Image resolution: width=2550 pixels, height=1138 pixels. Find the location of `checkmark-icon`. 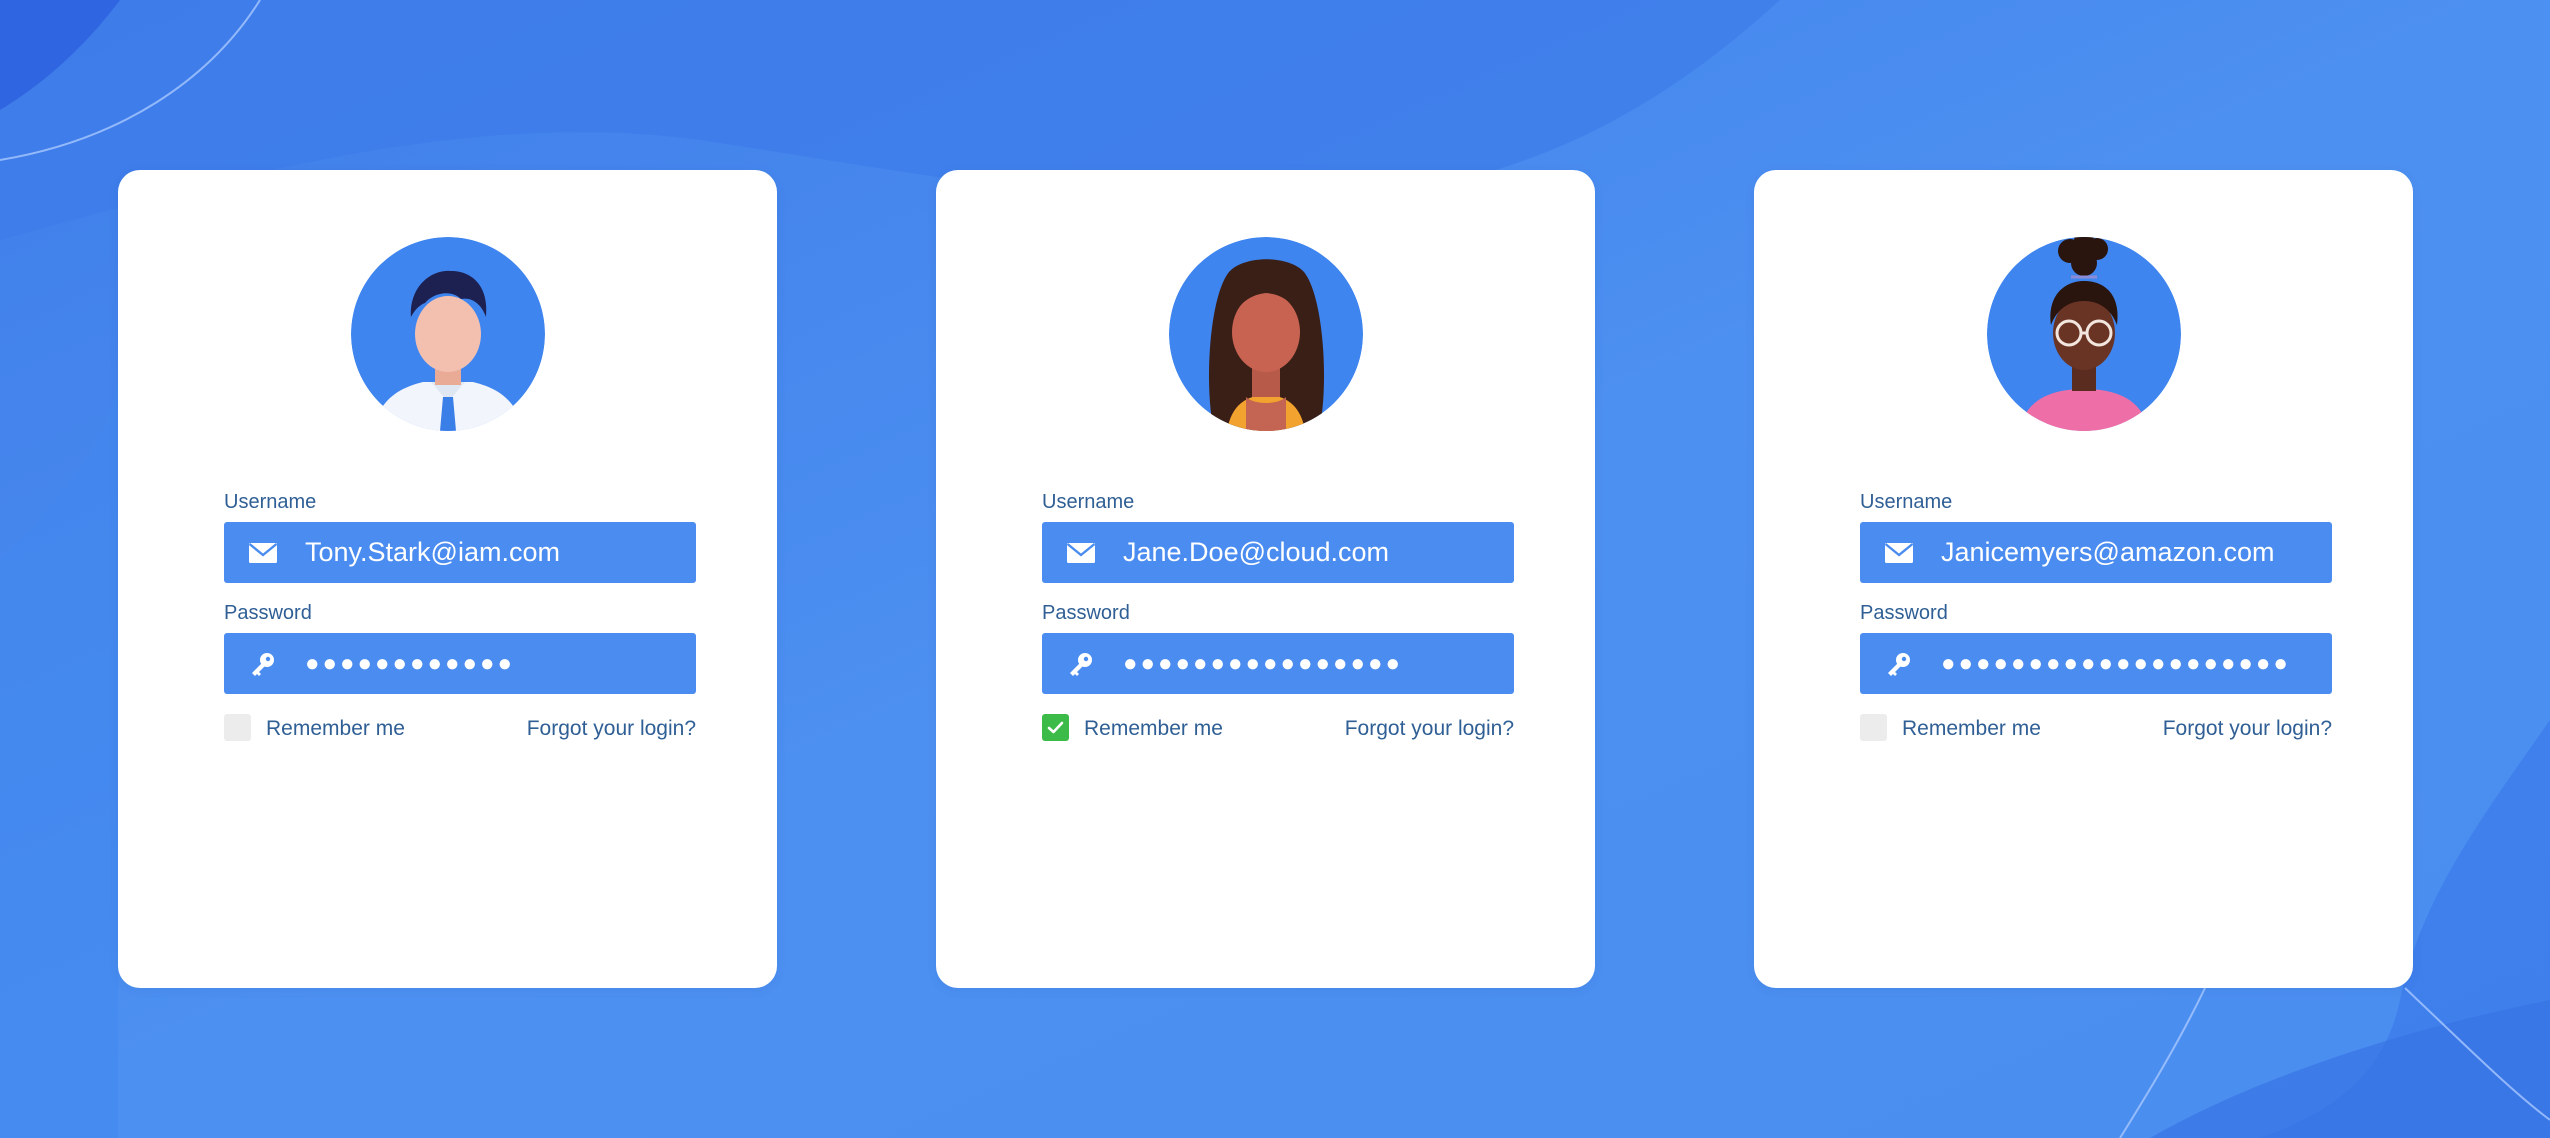

checkmark-icon is located at coordinates (1055, 727).